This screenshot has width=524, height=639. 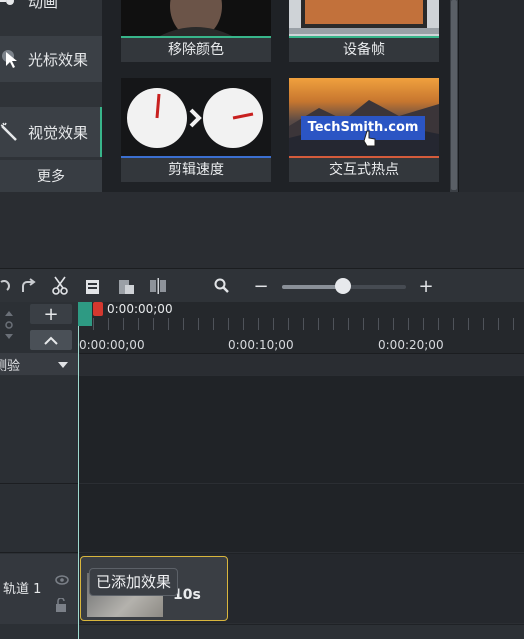 What do you see at coordinates (63, 364) in the screenshot?
I see `dropdown-arrow-icon` at bounding box center [63, 364].